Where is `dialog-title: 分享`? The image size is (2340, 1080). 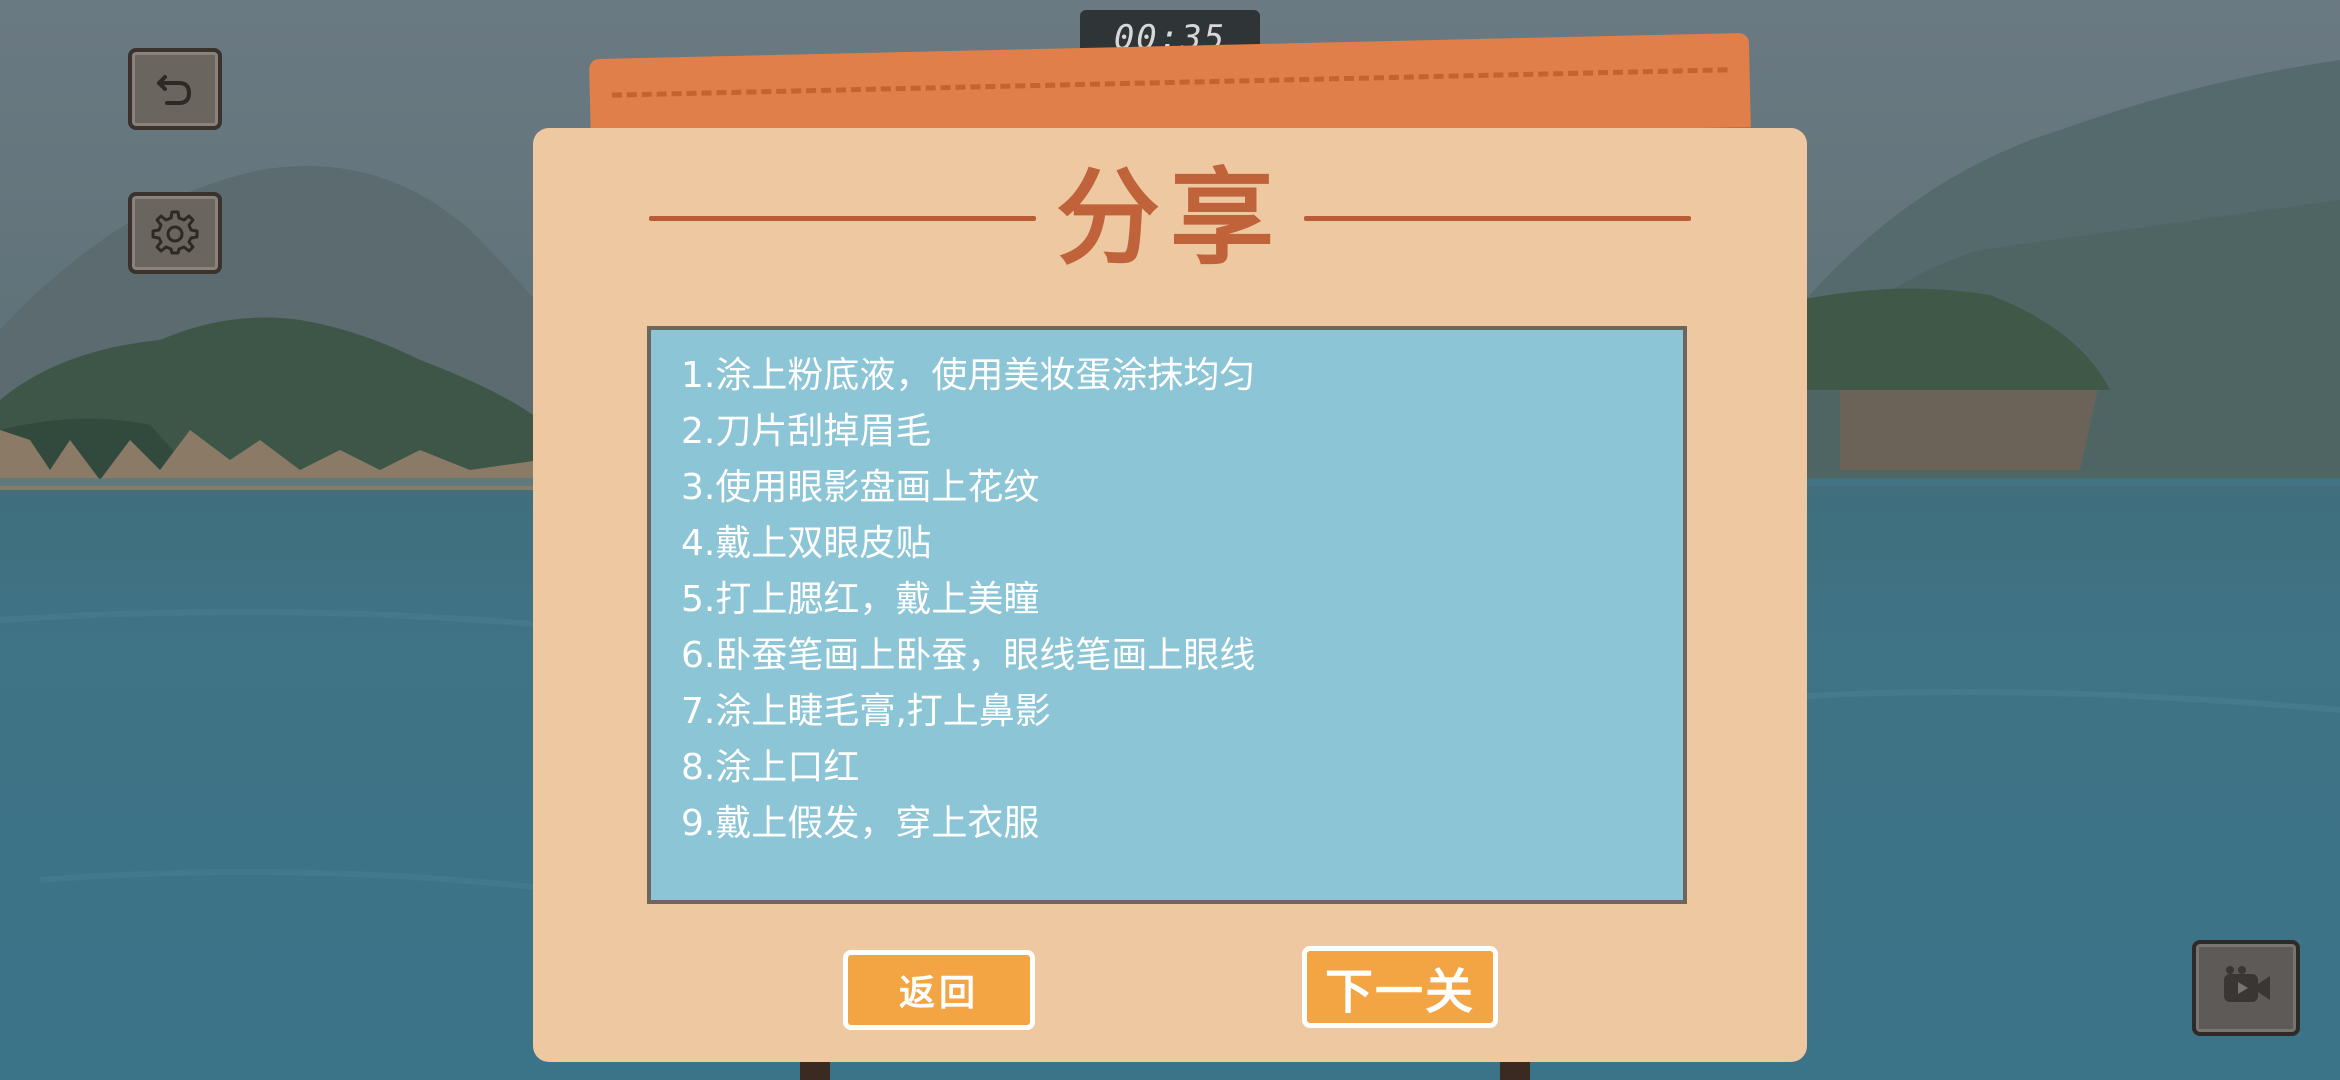 dialog-title: 分享 is located at coordinates (1170, 218).